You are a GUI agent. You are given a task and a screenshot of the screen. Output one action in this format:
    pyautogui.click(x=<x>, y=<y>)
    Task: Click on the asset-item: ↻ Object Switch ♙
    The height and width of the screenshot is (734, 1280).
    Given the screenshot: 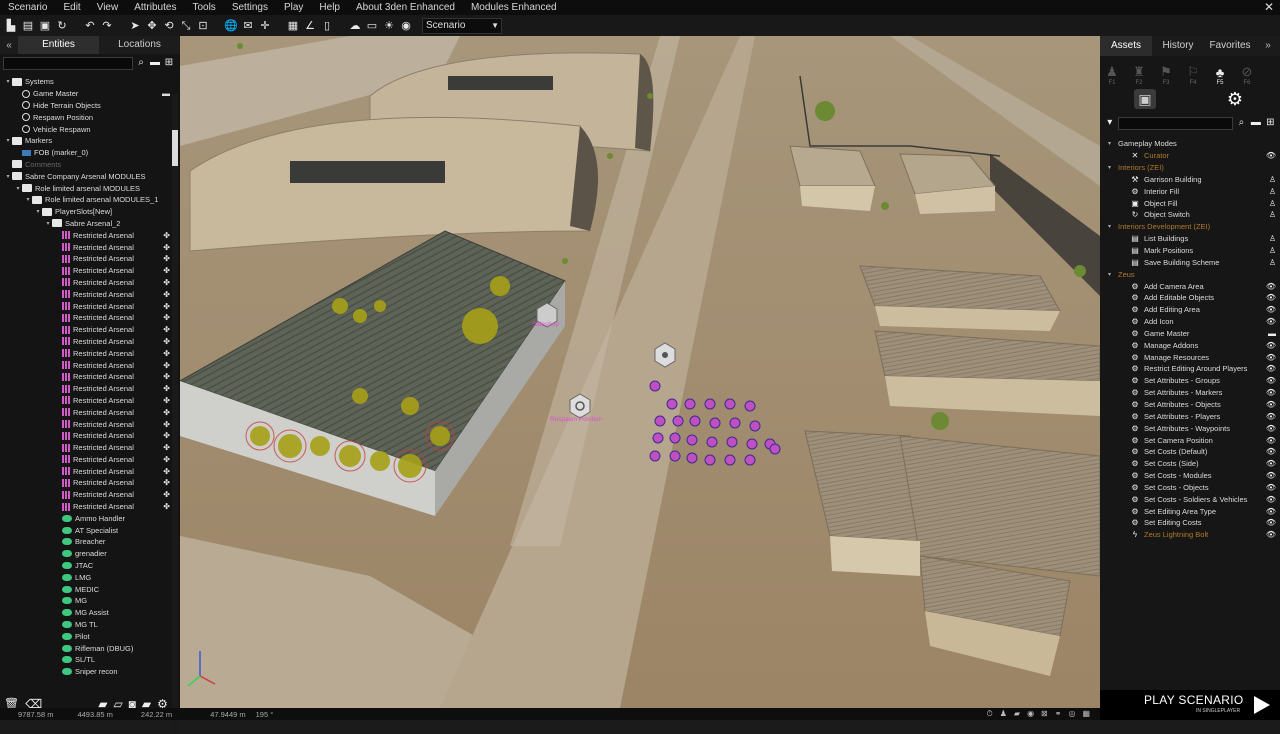 What is the action you would take?
    pyautogui.click(x=1190, y=215)
    